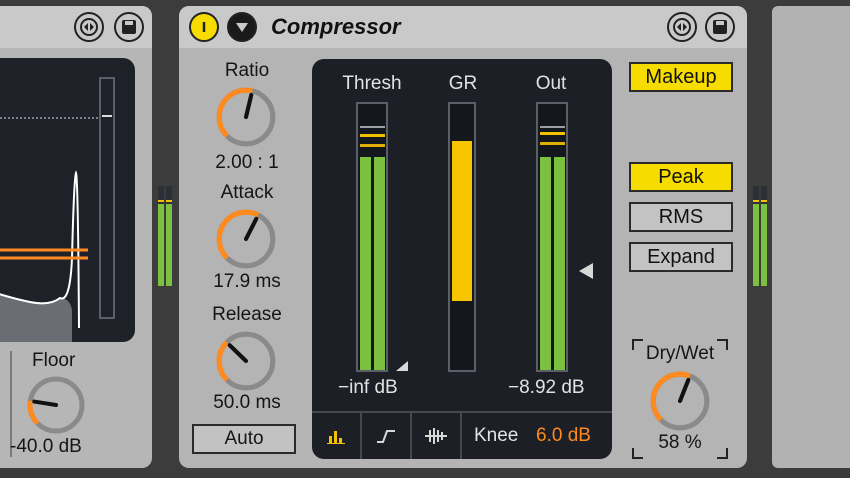  What do you see at coordinates (552, 133) in the screenshot?
I see `output-peak-hold` at bounding box center [552, 133].